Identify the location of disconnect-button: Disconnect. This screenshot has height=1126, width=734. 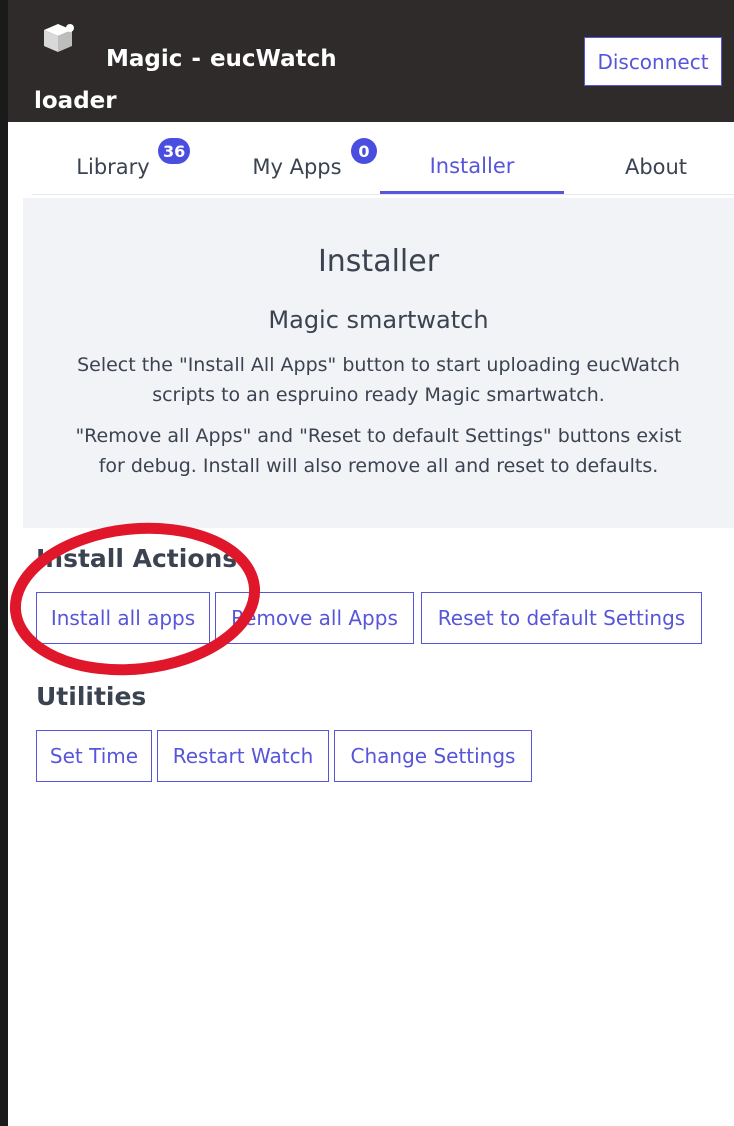
(653, 61).